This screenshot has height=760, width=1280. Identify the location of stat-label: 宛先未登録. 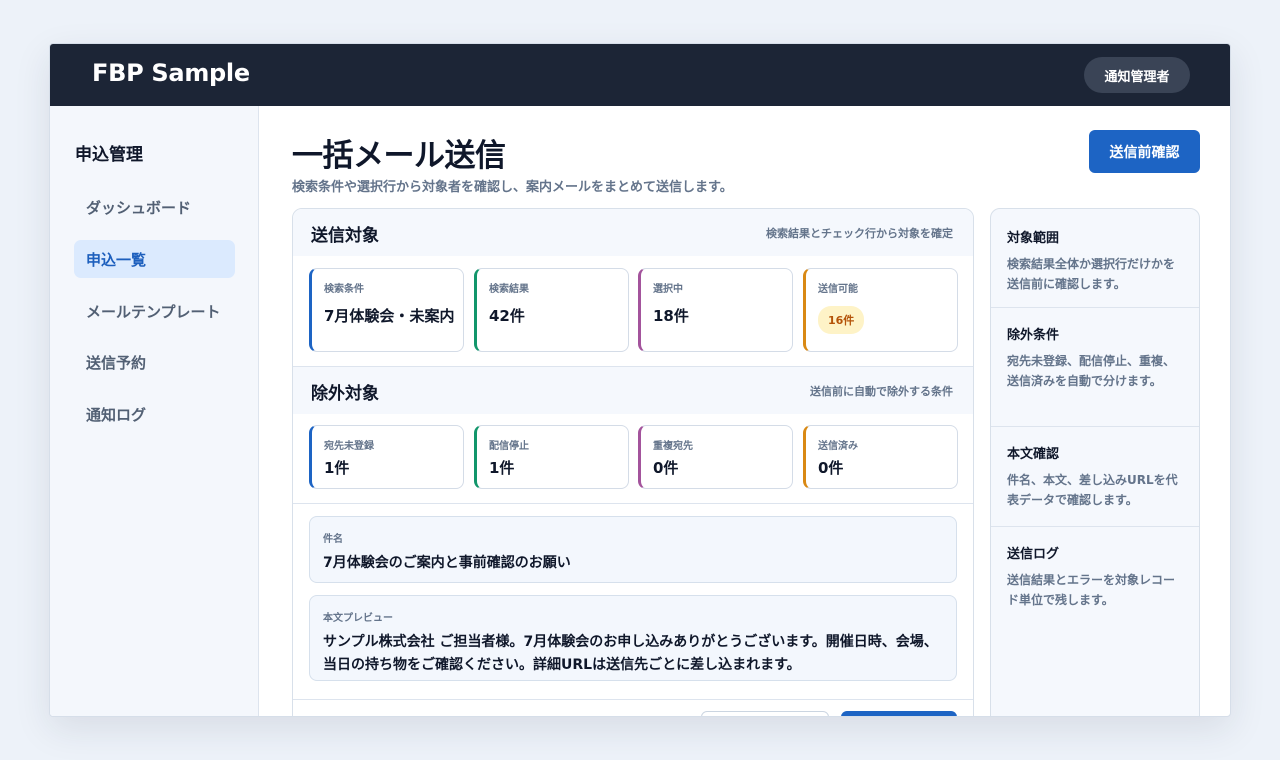
(349, 446).